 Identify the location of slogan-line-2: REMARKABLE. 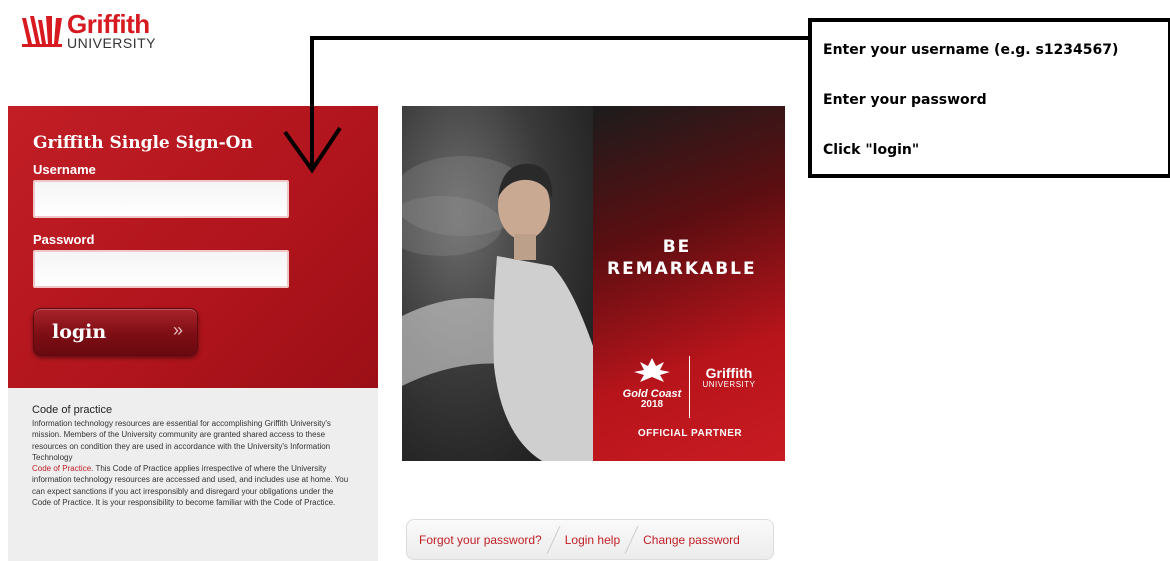
(682, 269).